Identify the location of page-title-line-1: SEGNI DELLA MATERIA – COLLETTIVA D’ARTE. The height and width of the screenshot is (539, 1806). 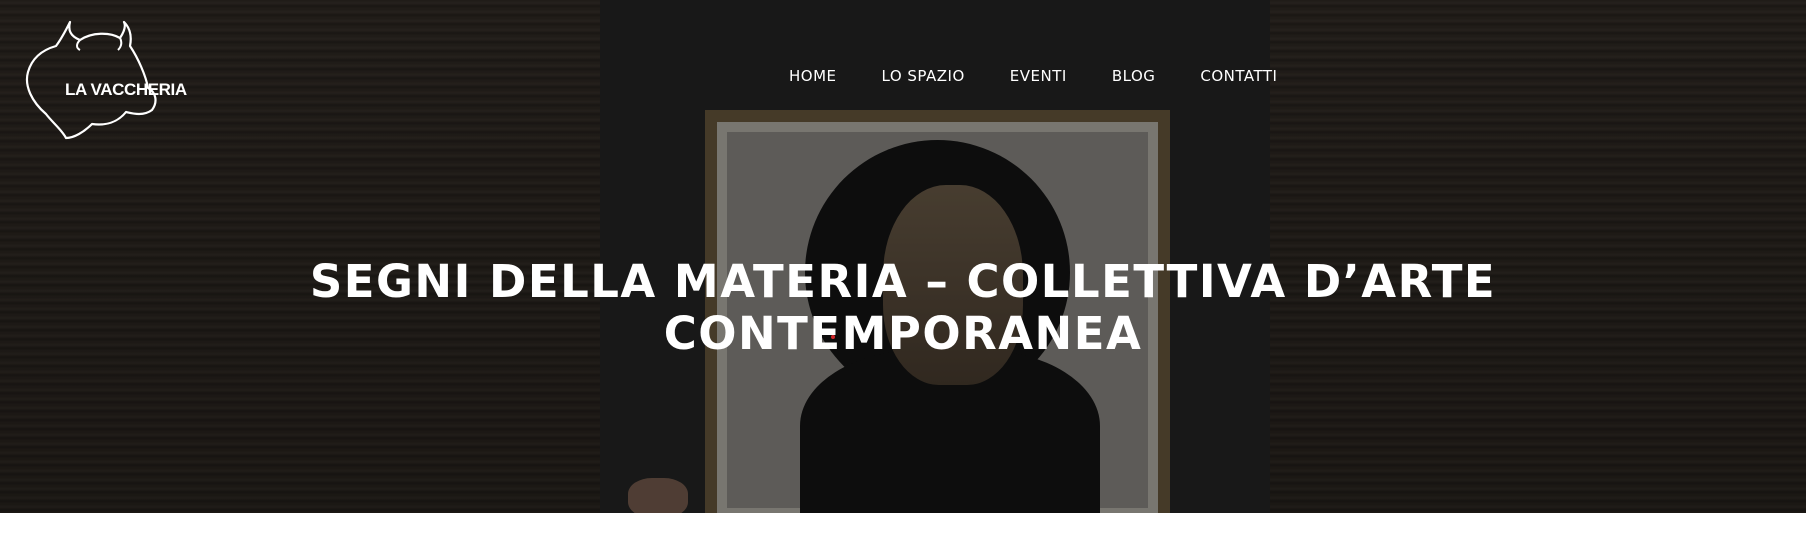
(903, 282).